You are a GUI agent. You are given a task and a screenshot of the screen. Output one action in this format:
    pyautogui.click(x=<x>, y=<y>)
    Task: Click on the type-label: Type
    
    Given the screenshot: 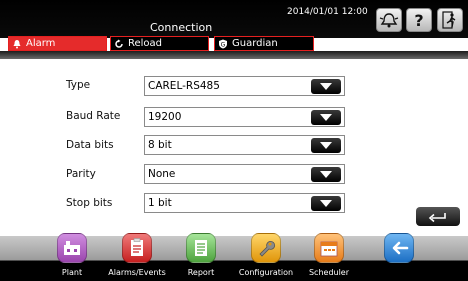 What is the action you would take?
    pyautogui.click(x=78, y=85)
    